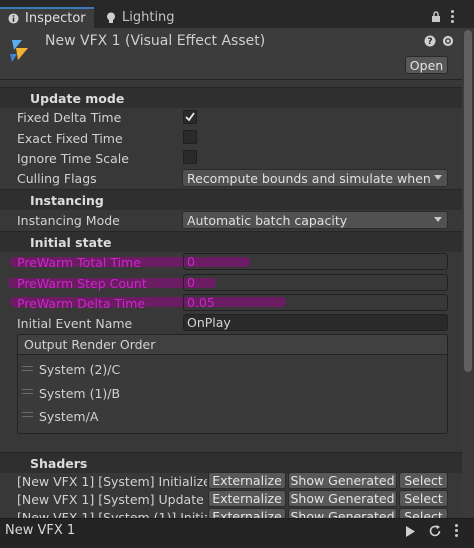 The width and height of the screenshot is (474, 548). What do you see at coordinates (79, 393) in the screenshot?
I see `list-item: System (1)/B` at bounding box center [79, 393].